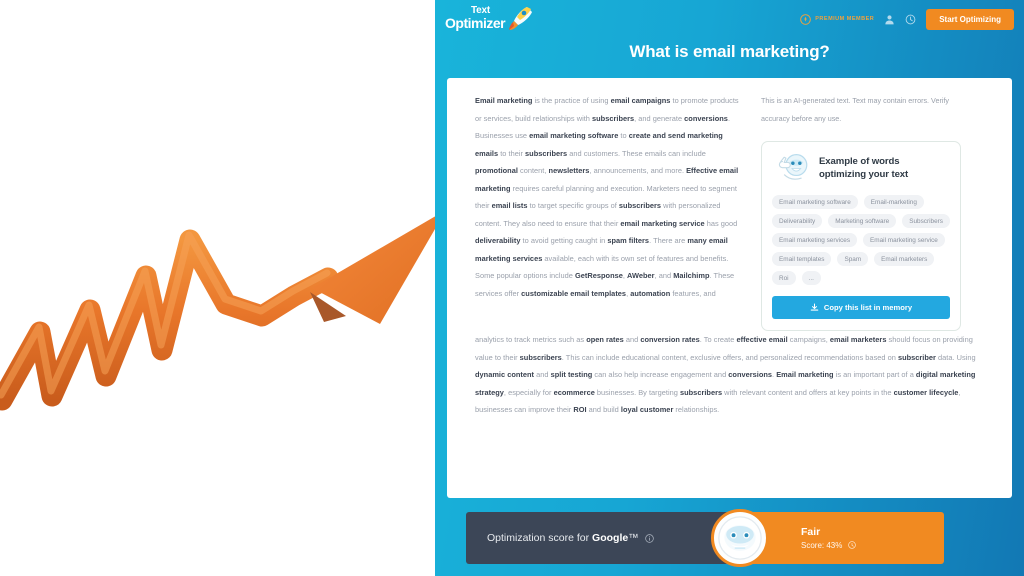 Image resolution: width=1024 pixels, height=576 pixels. Describe the element at coordinates (729, 51) in the screenshot. I see `page-title: What is email marketing?` at that location.